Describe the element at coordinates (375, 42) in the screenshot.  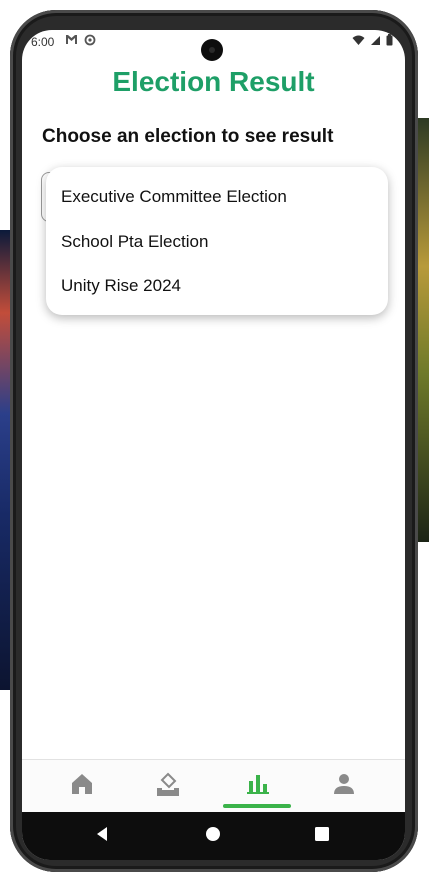
I see `signal-icon` at that location.